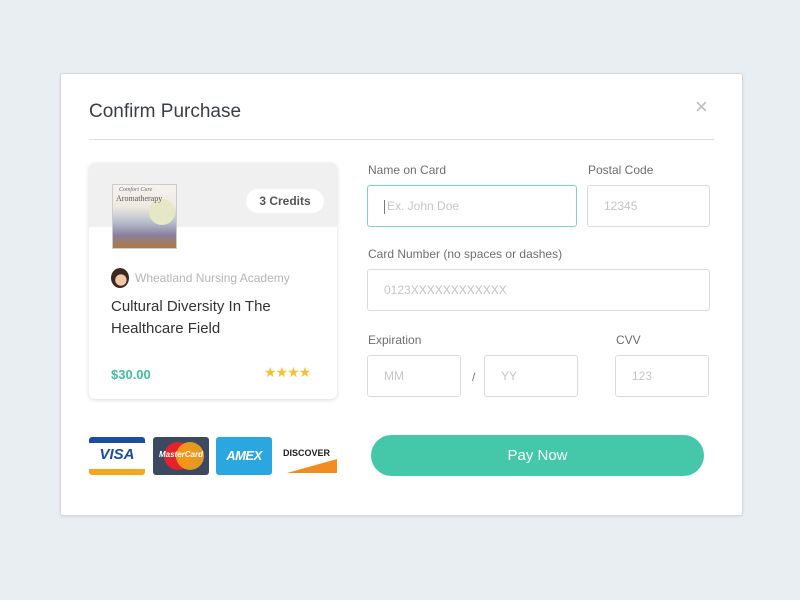 The image size is (800, 600). What do you see at coordinates (621, 170) in the screenshot?
I see `postal-code-label: Postal Code` at bounding box center [621, 170].